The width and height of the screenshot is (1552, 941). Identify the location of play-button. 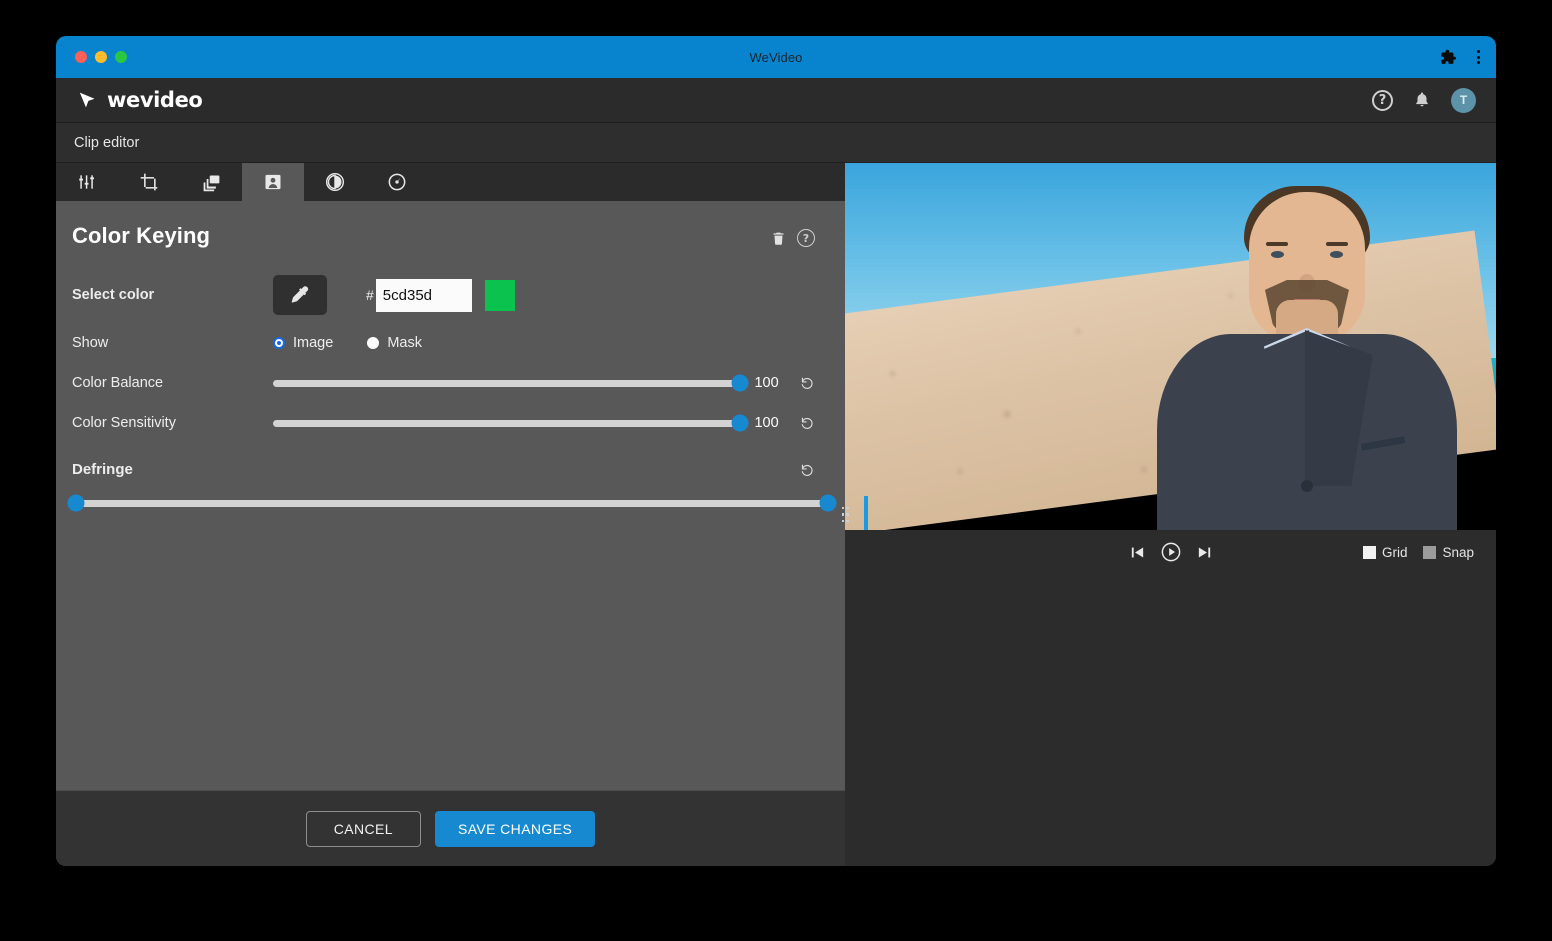
(1171, 552).